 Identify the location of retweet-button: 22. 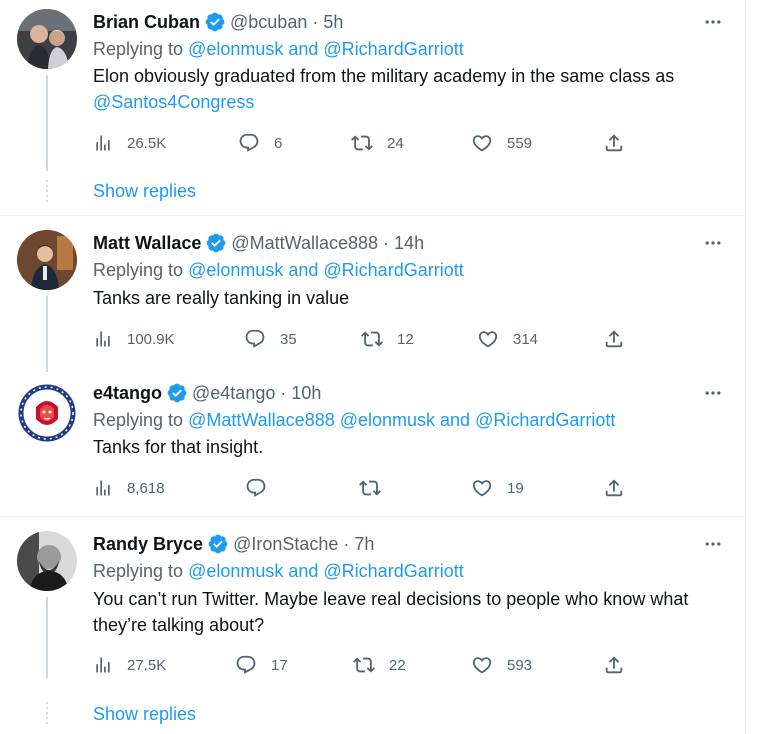
(379, 665).